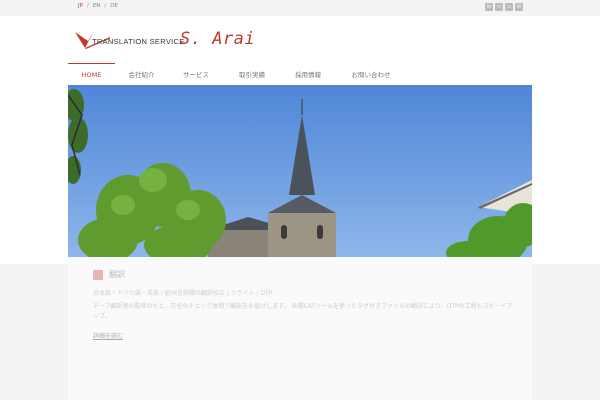  What do you see at coordinates (308, 74) in the screenshot?
I see `nav-item-careers: 採用情報` at bounding box center [308, 74].